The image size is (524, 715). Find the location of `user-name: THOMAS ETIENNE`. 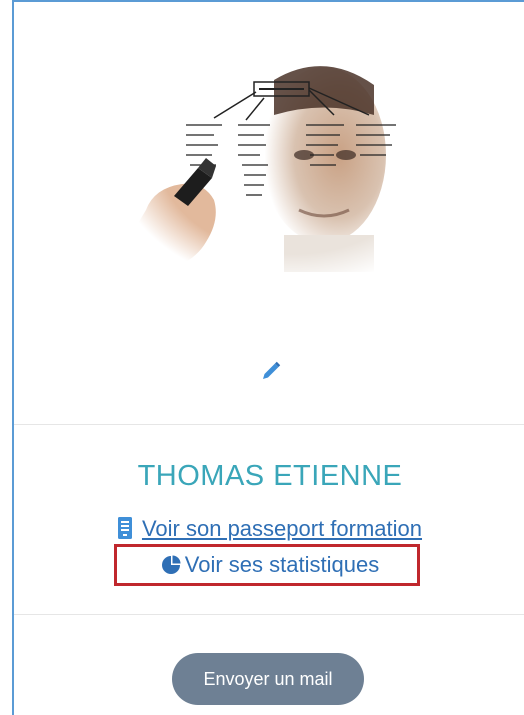

user-name: THOMAS ETIENNE is located at coordinates (270, 476).